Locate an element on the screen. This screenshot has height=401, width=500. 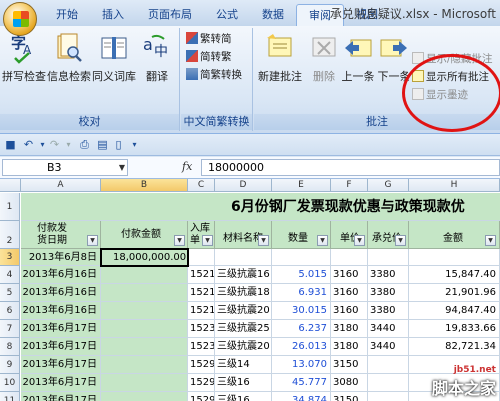
header-cell: 付款发 货日期 ▼ is located at coordinates (61, 235).